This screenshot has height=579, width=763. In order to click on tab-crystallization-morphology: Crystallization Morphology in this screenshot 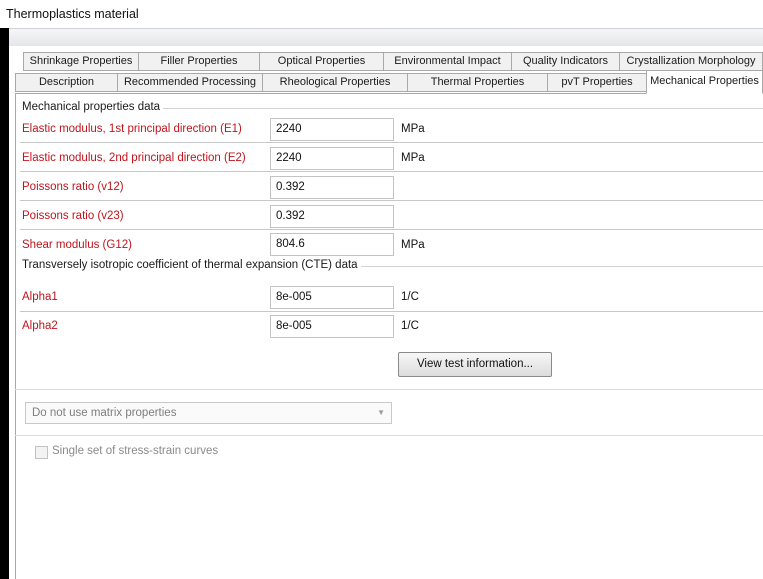, I will do `click(691, 61)`.